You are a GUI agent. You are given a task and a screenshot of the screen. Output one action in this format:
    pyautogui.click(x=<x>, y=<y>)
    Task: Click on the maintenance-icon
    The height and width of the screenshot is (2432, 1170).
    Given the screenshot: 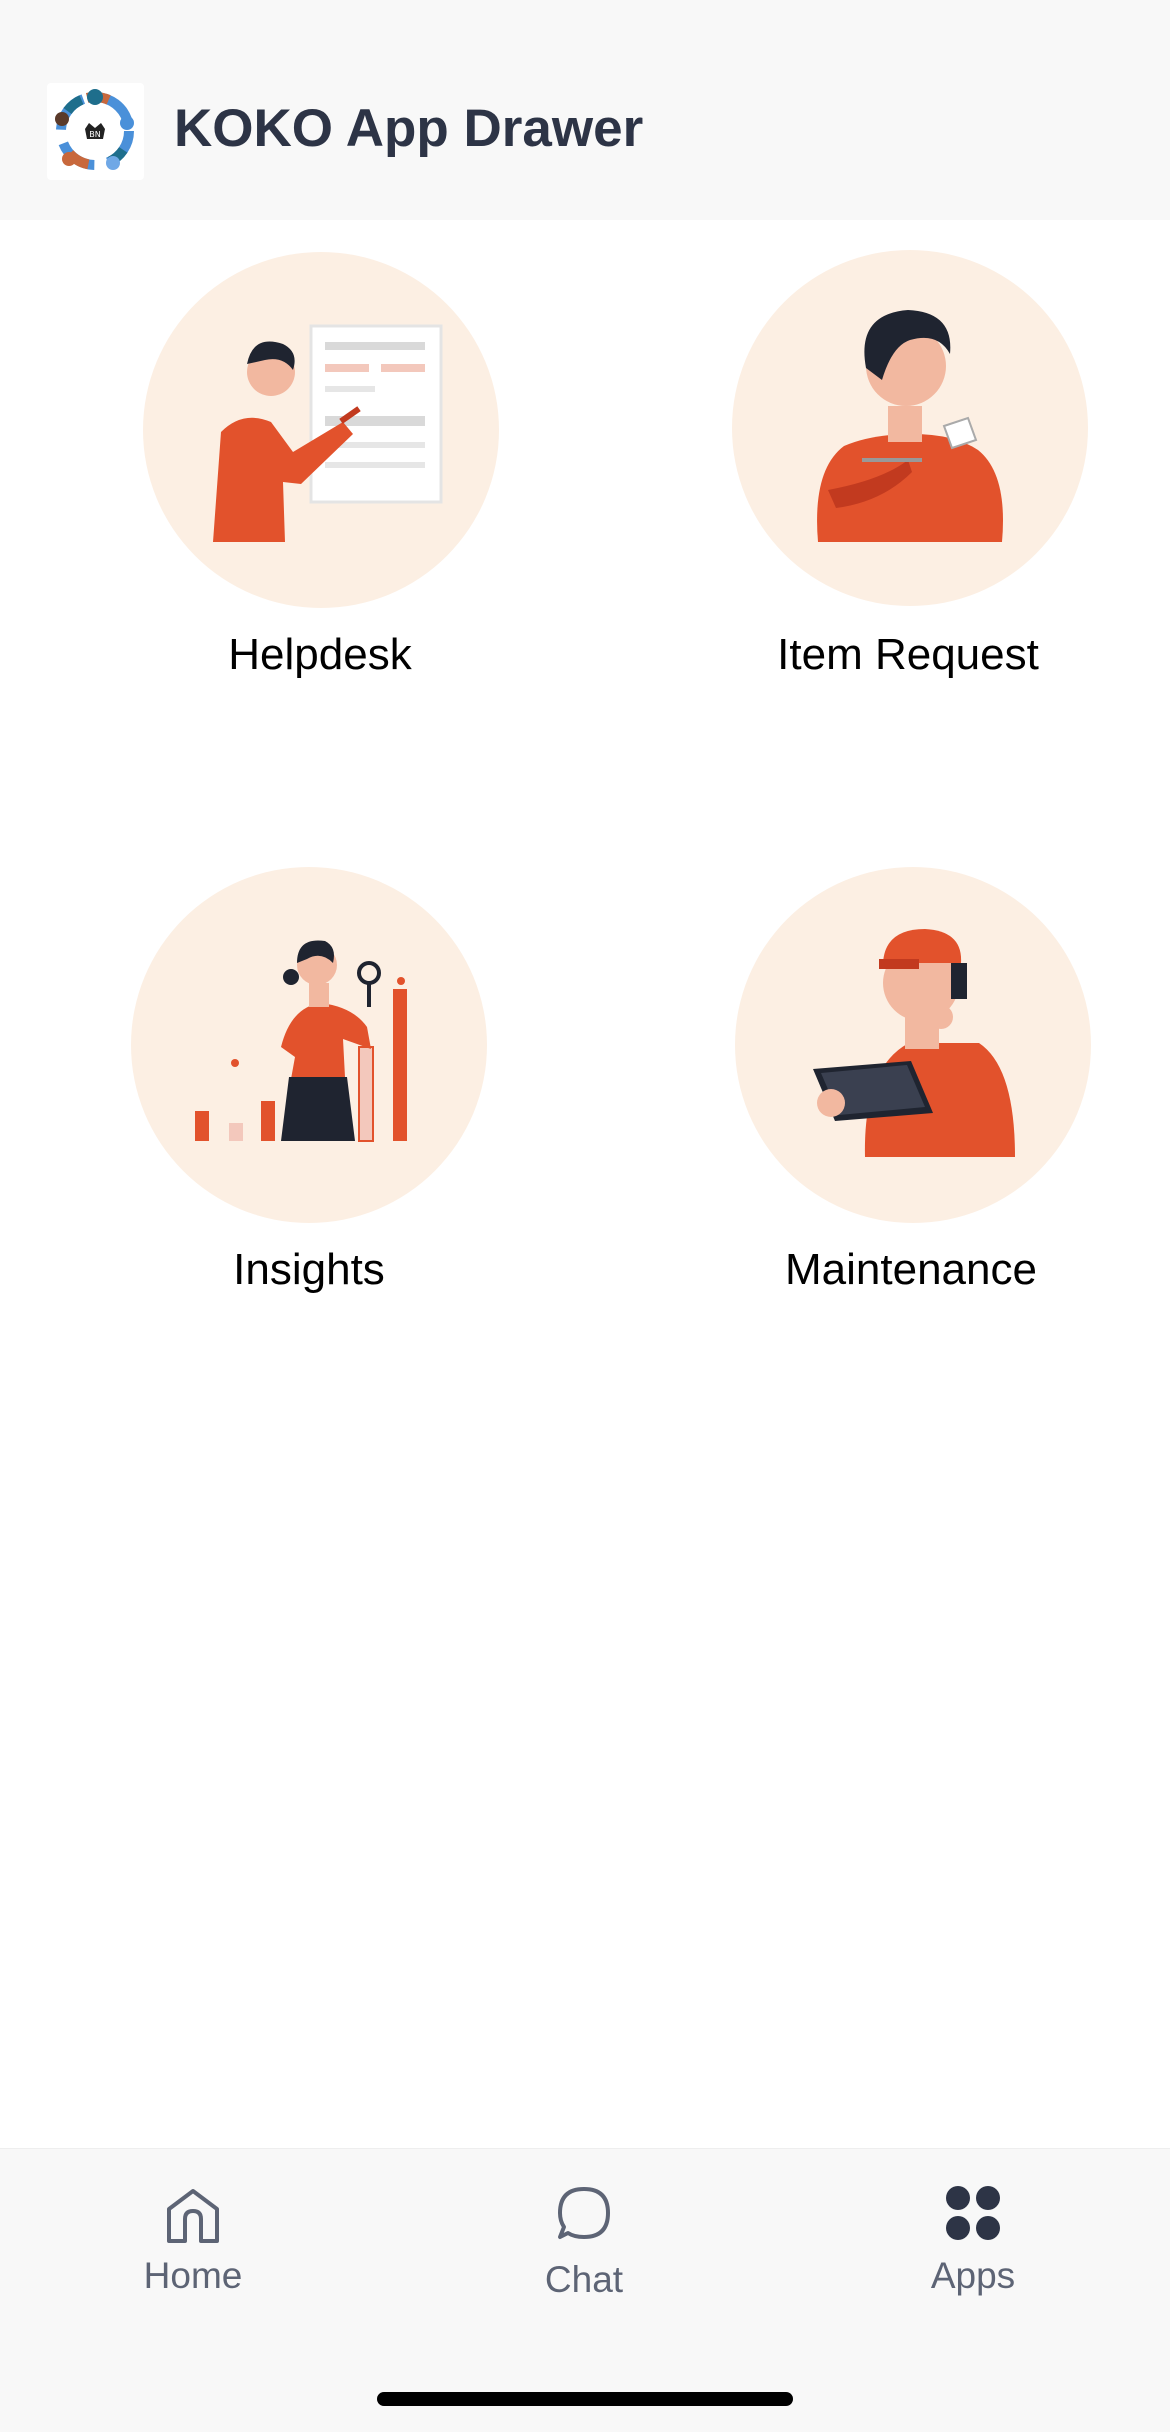 What is the action you would take?
    pyautogui.click(x=913, y=1045)
    